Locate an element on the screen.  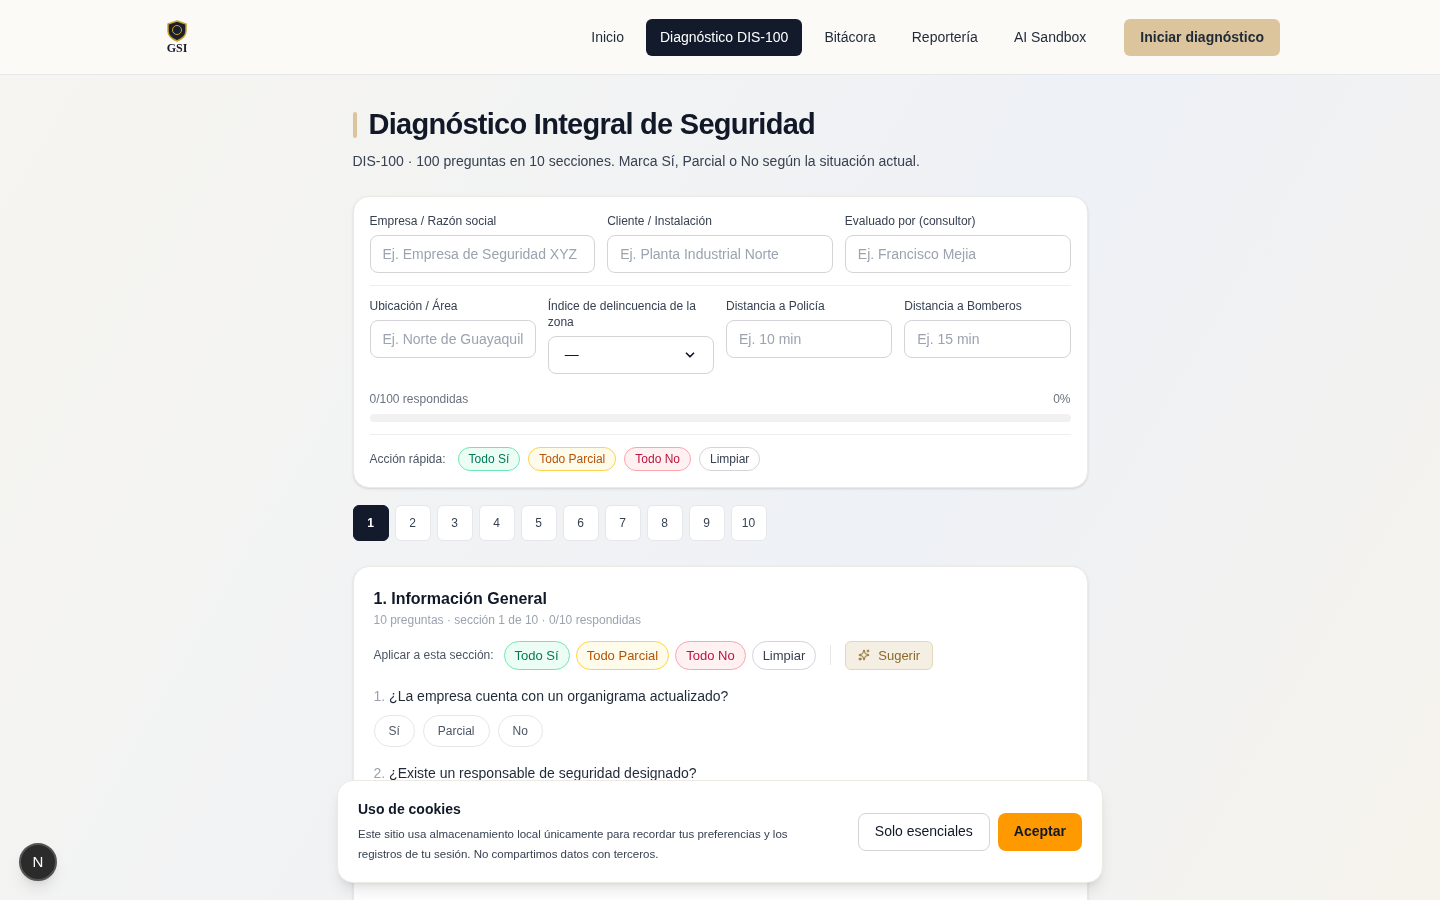
shield-icon is located at coordinates (177, 31).